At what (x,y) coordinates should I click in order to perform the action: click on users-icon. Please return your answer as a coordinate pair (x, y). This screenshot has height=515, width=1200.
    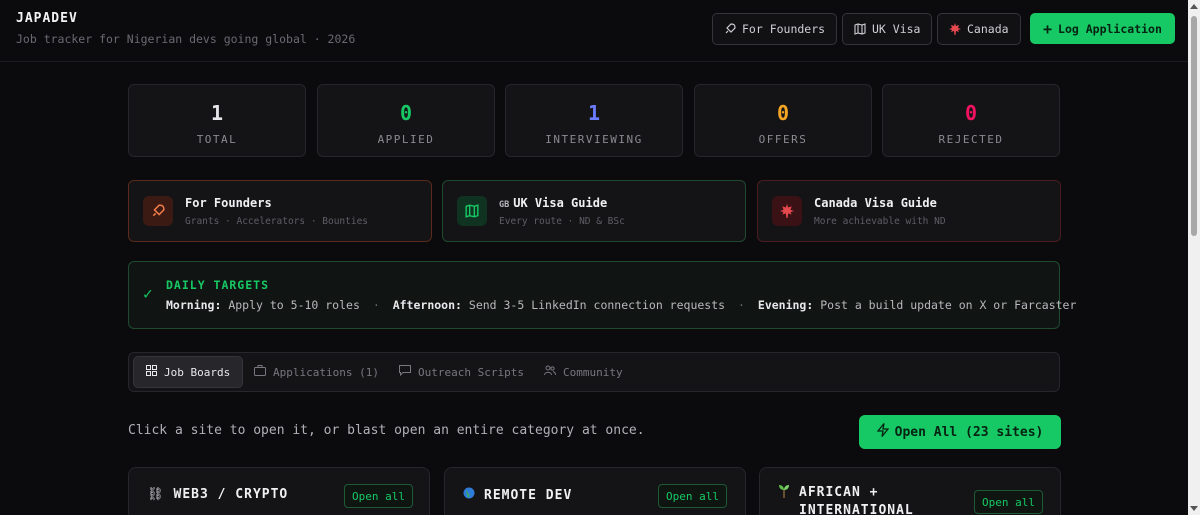
    Looking at the image, I should click on (550, 372).